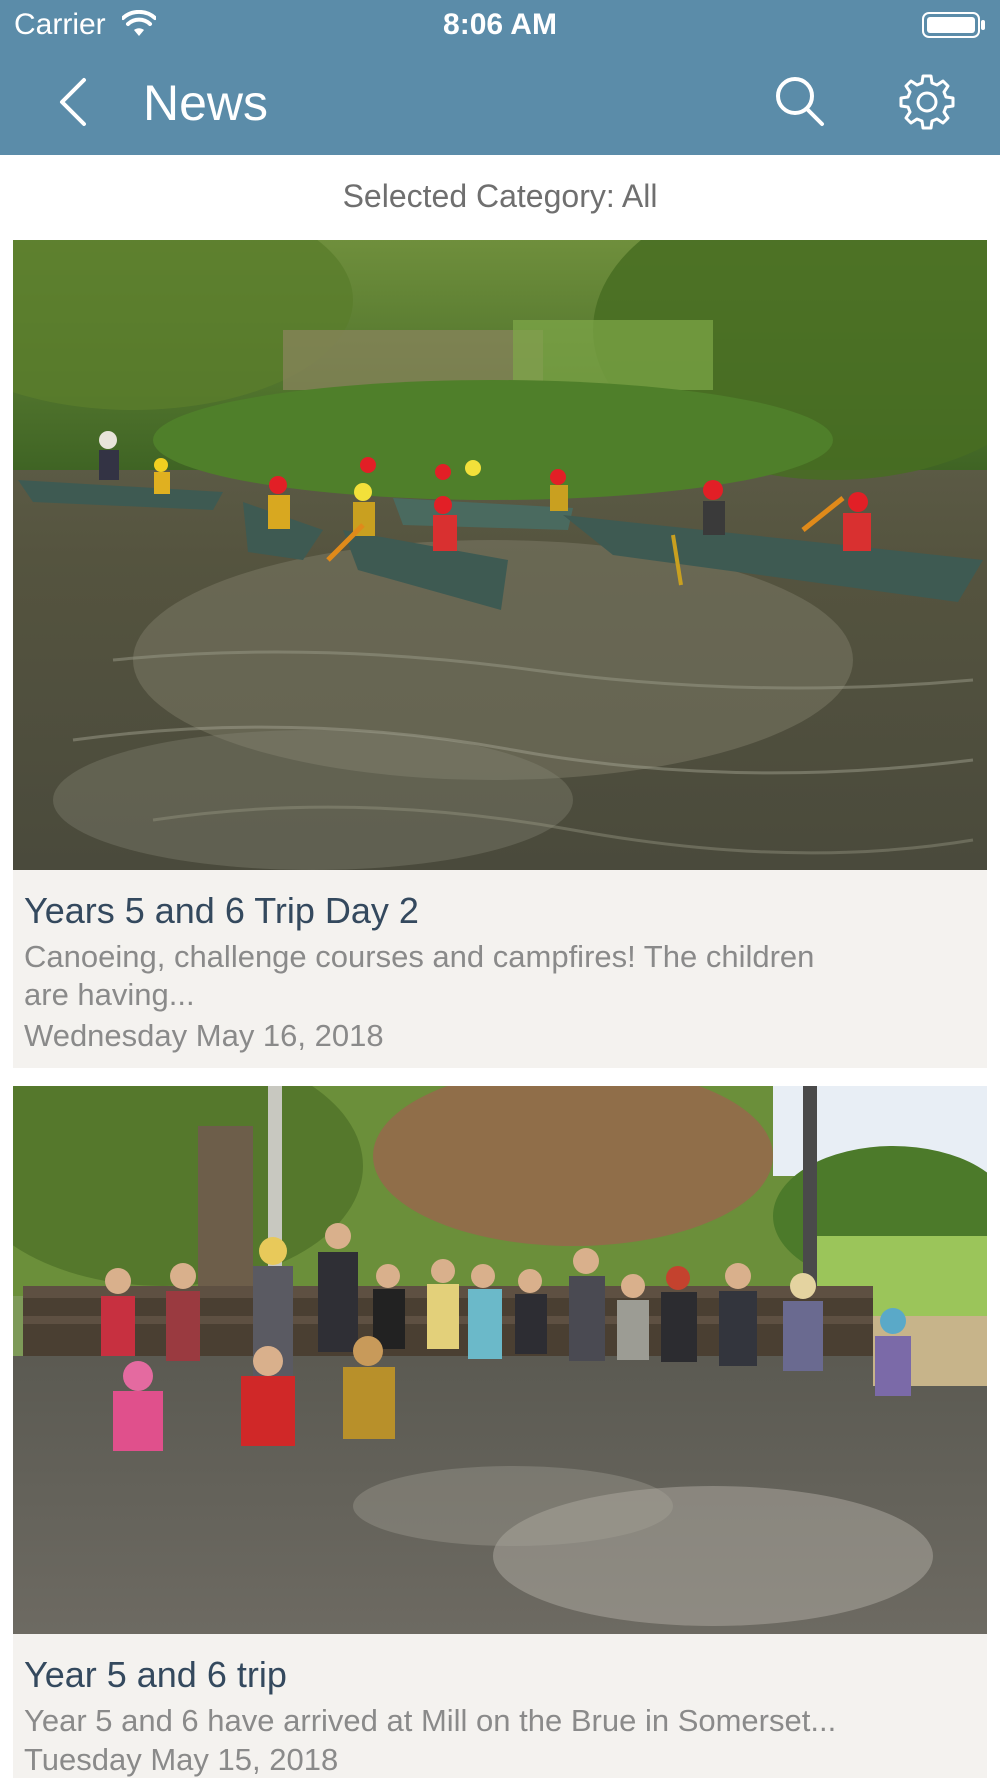 The height and width of the screenshot is (1778, 1000). Describe the element at coordinates (204, 1035) in the screenshot. I see `article-date: Wednesday May 16, 2018` at that location.